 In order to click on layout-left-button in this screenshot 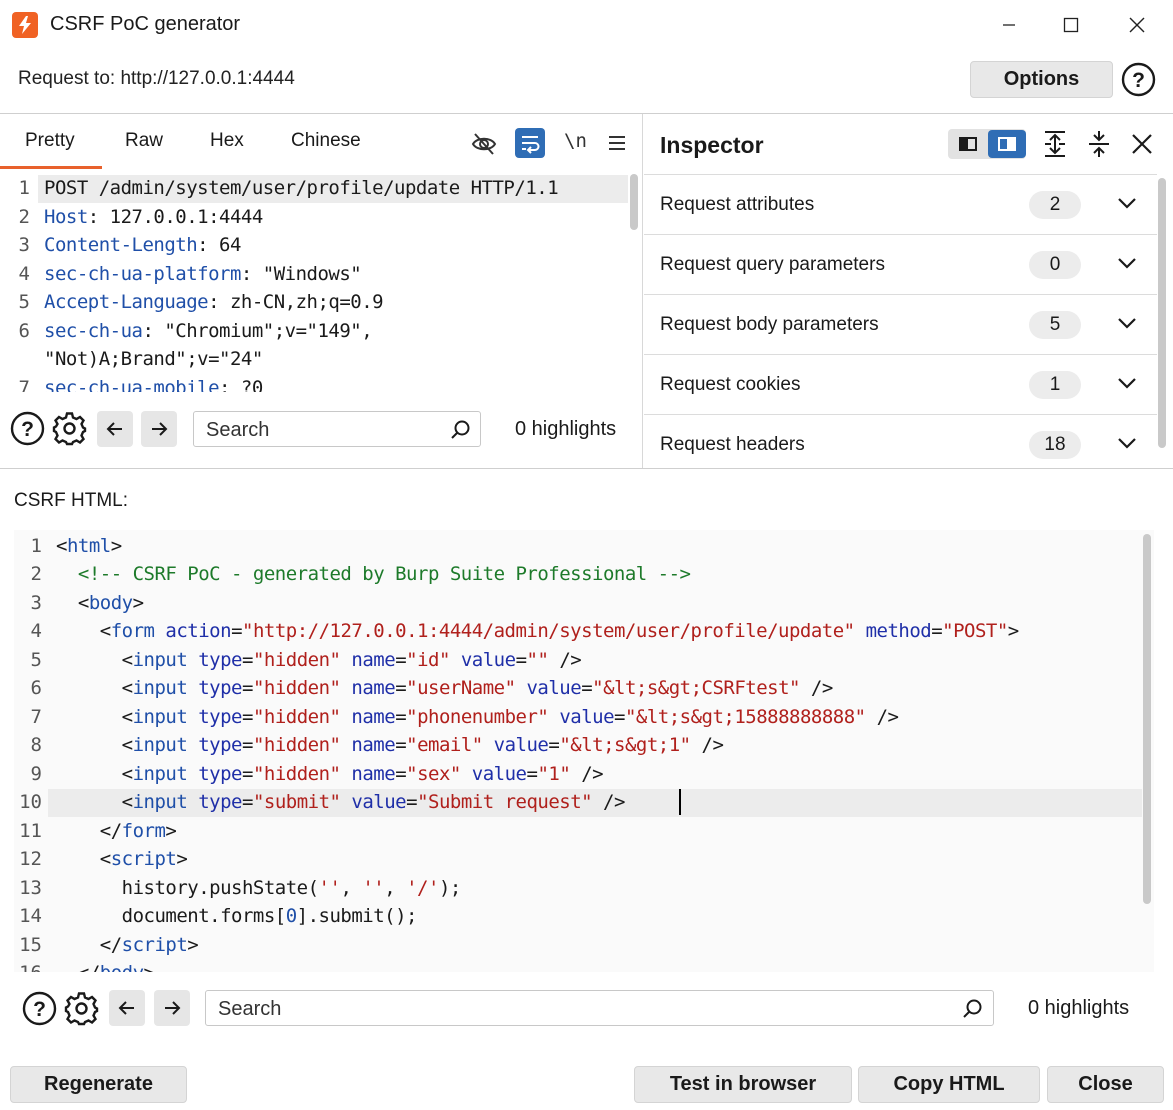, I will do `click(968, 144)`.